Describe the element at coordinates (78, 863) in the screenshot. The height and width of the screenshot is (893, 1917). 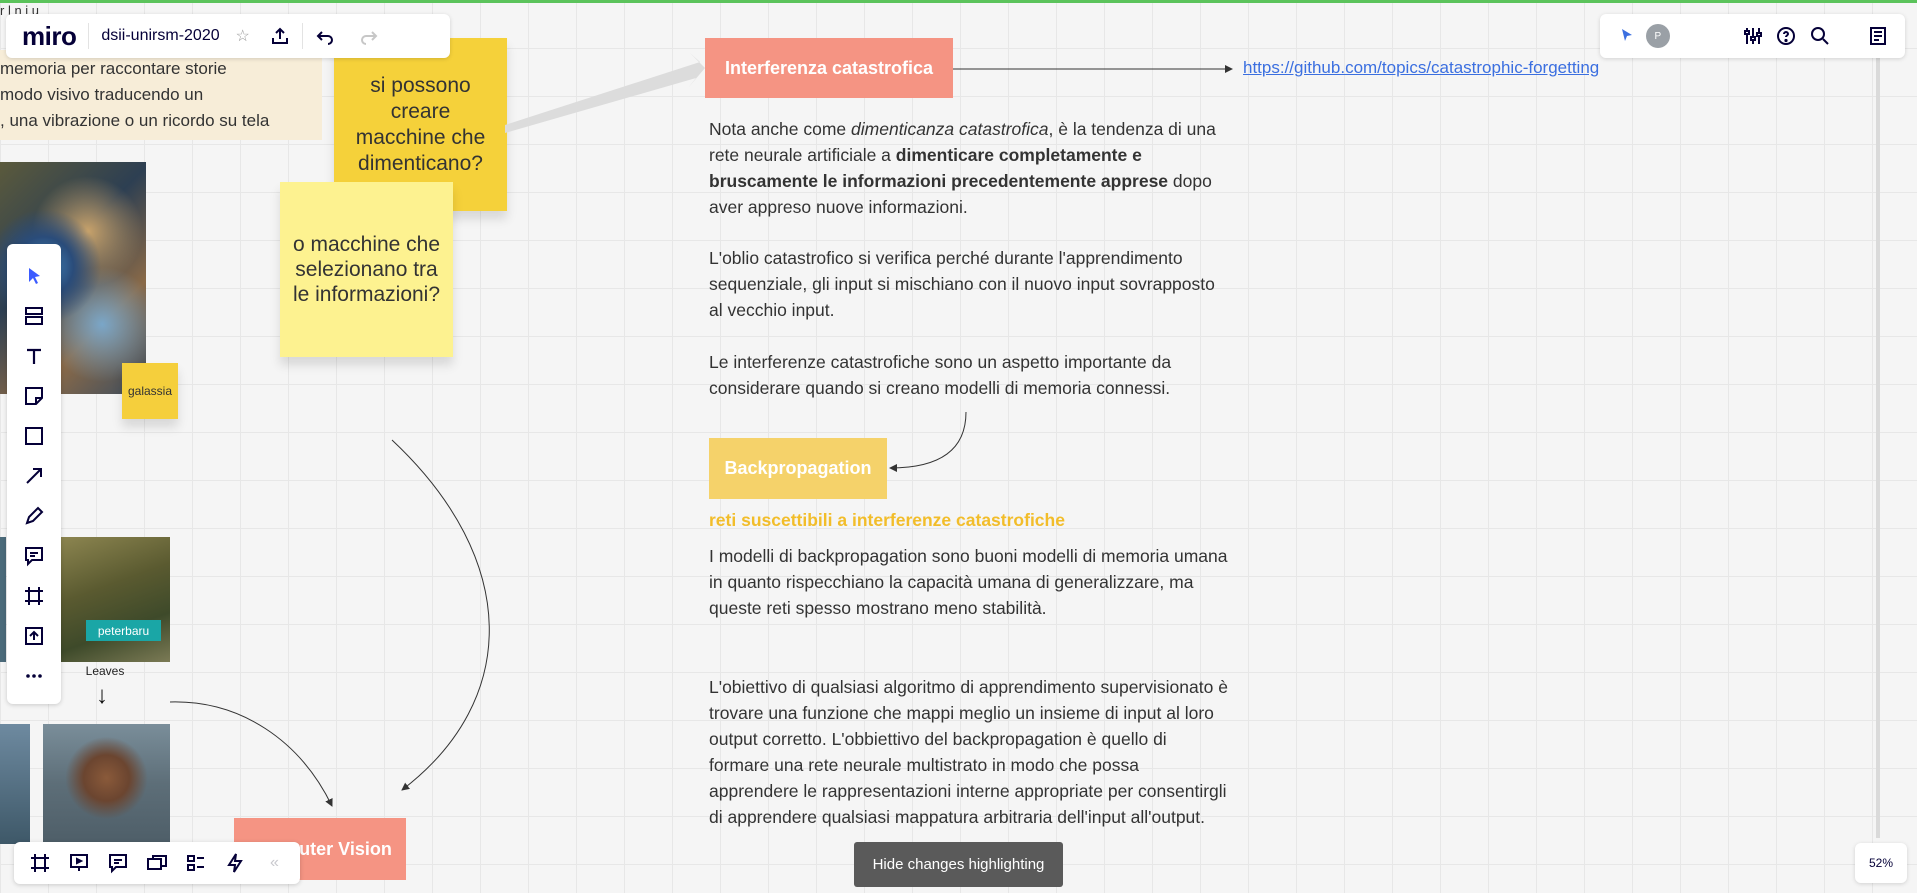
I see `presentation-icon` at that location.